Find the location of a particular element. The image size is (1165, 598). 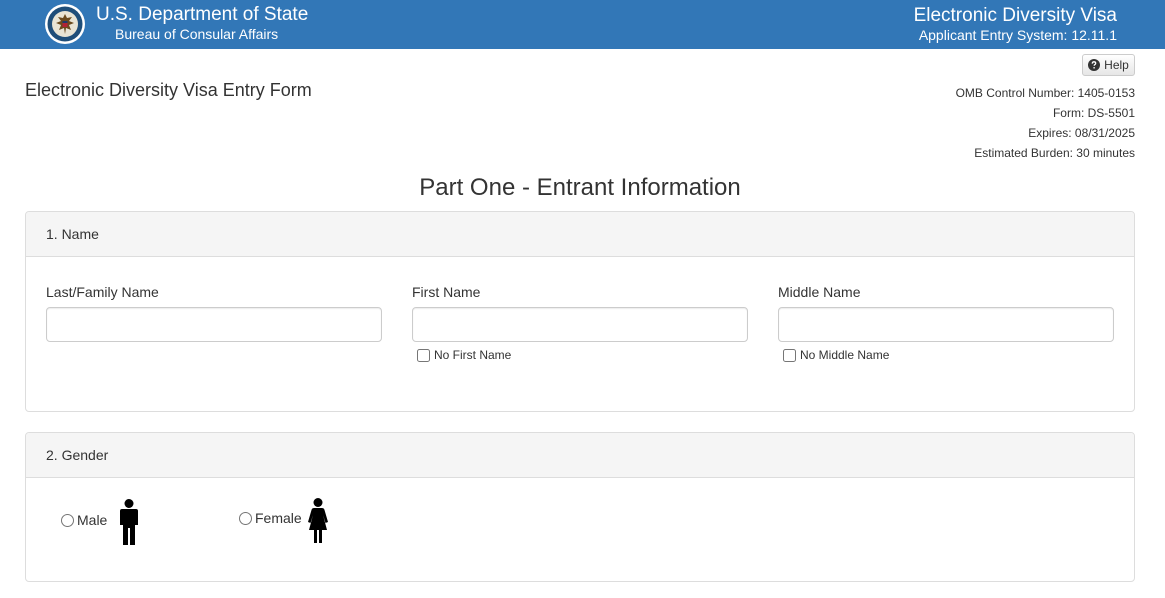

form-title: Electronic Diversity Visa Entry Form is located at coordinates (168, 90).